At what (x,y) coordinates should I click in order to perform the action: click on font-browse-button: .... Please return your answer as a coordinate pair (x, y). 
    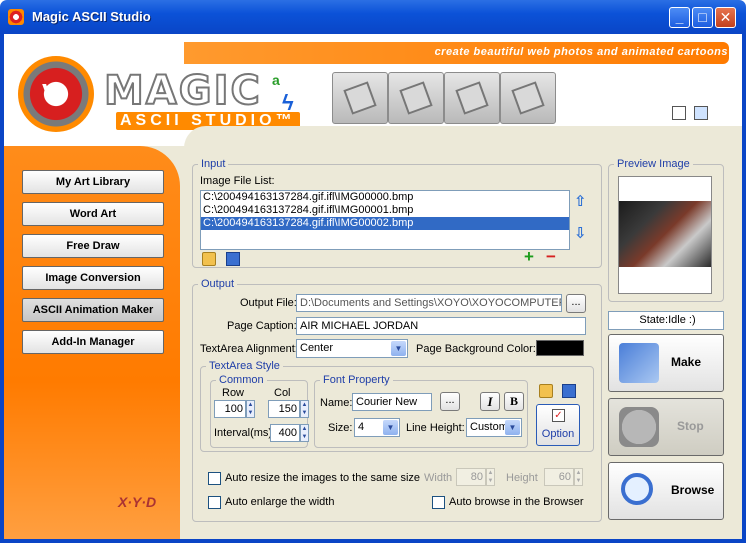
    Looking at the image, I should click on (450, 401).